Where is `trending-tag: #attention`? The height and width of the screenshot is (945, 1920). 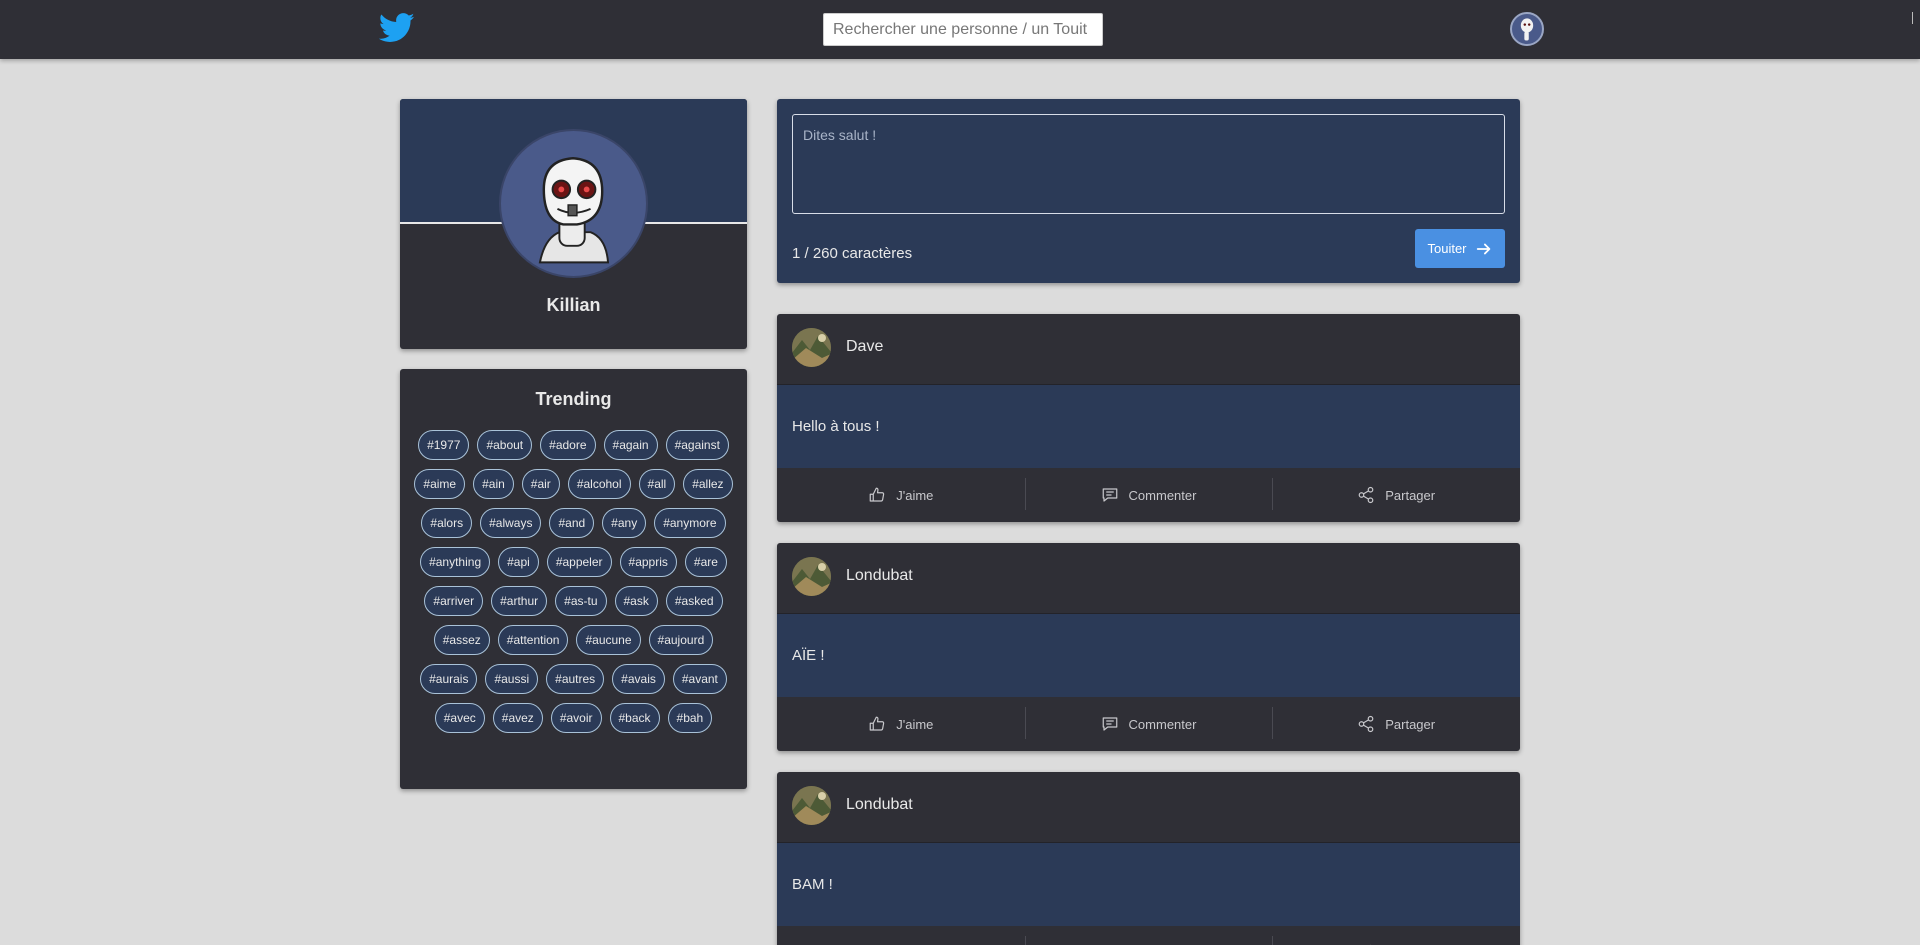 trending-tag: #attention is located at coordinates (533, 640).